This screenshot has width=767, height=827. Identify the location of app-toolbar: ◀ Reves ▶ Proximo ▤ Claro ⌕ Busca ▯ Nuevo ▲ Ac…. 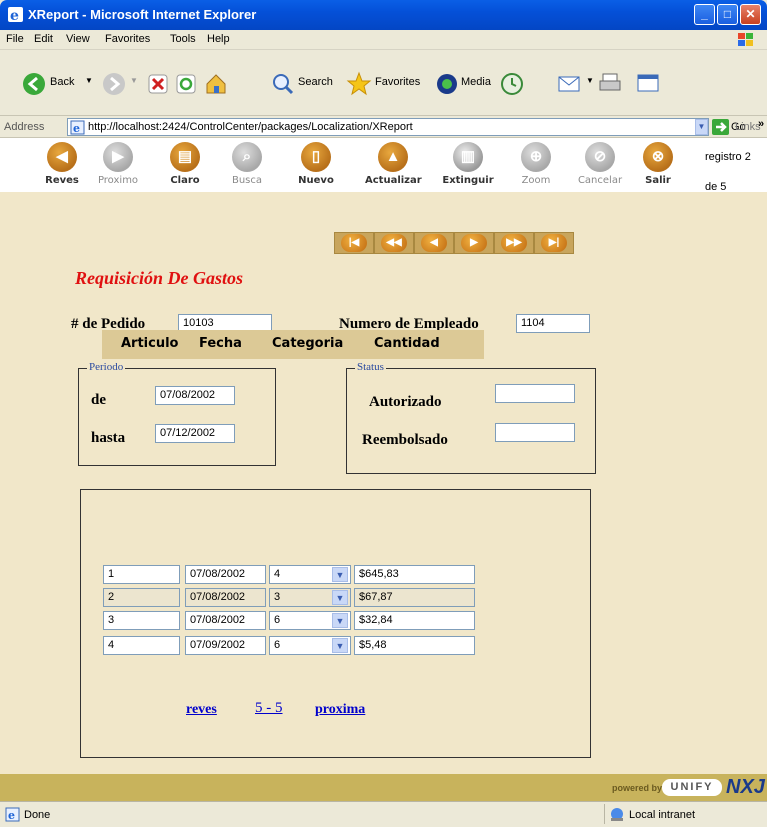
(383, 165).